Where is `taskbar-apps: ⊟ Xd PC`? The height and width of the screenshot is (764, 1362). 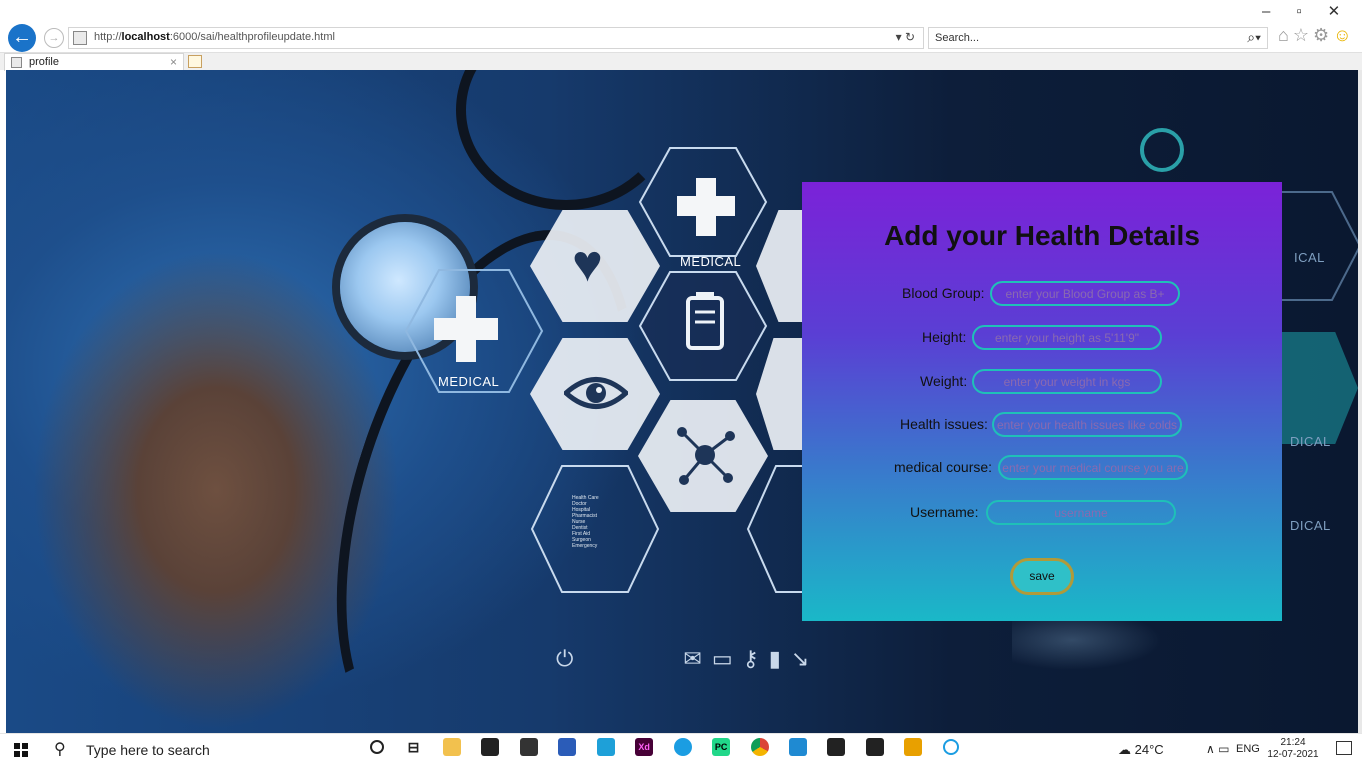 taskbar-apps: ⊟ Xd PC is located at coordinates (672, 747).